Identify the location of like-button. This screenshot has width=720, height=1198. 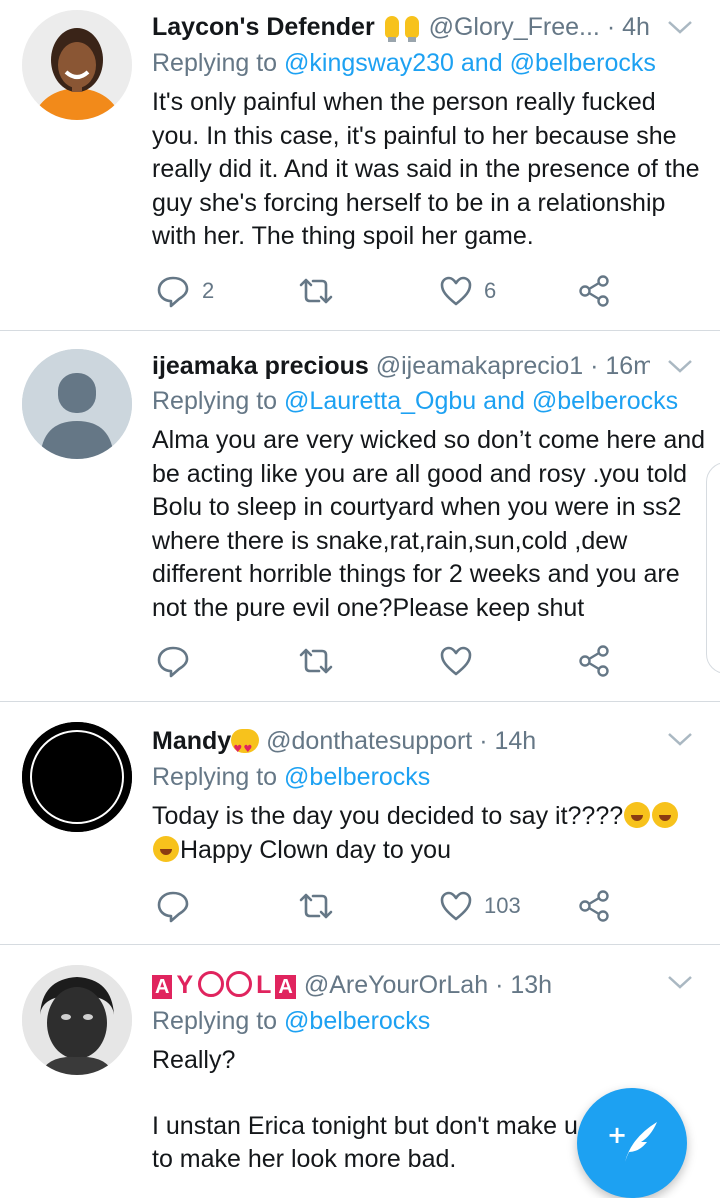
(462, 661).